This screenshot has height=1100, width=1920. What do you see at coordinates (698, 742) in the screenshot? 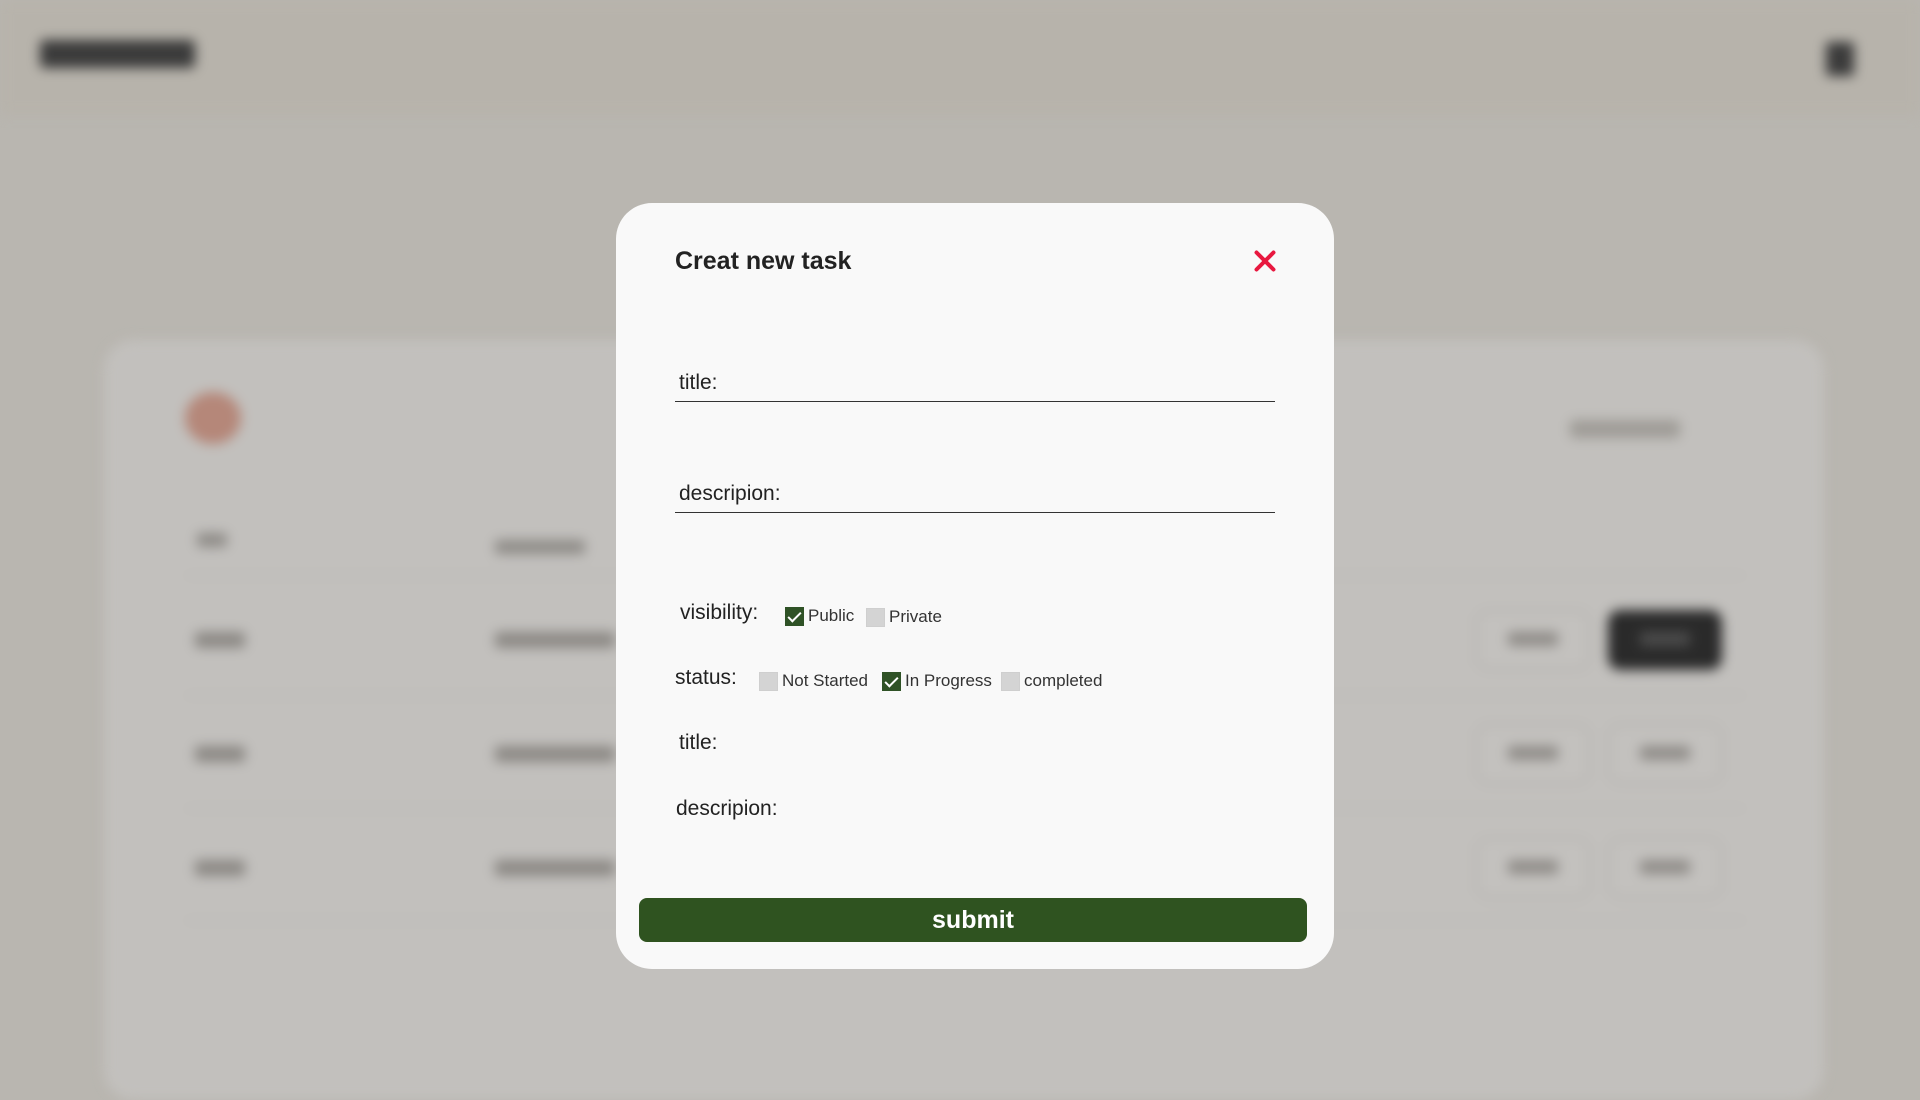
I see `preview-title-label: title:` at bounding box center [698, 742].